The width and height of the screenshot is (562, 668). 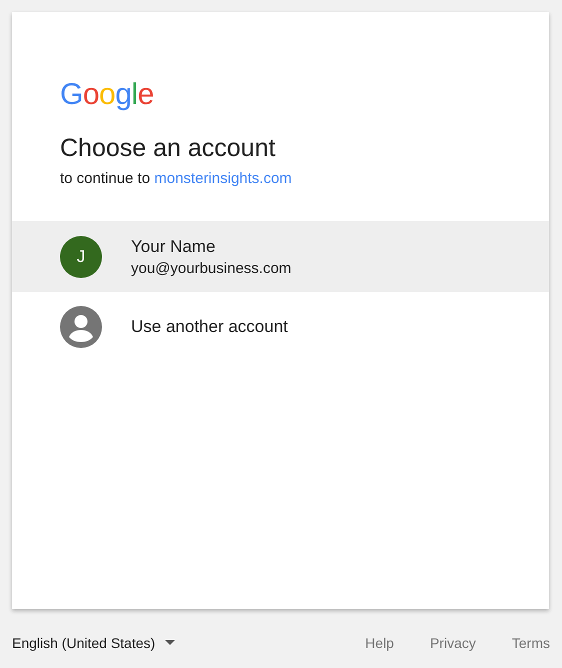 I want to click on page-title: Choose an account, so click(x=168, y=148).